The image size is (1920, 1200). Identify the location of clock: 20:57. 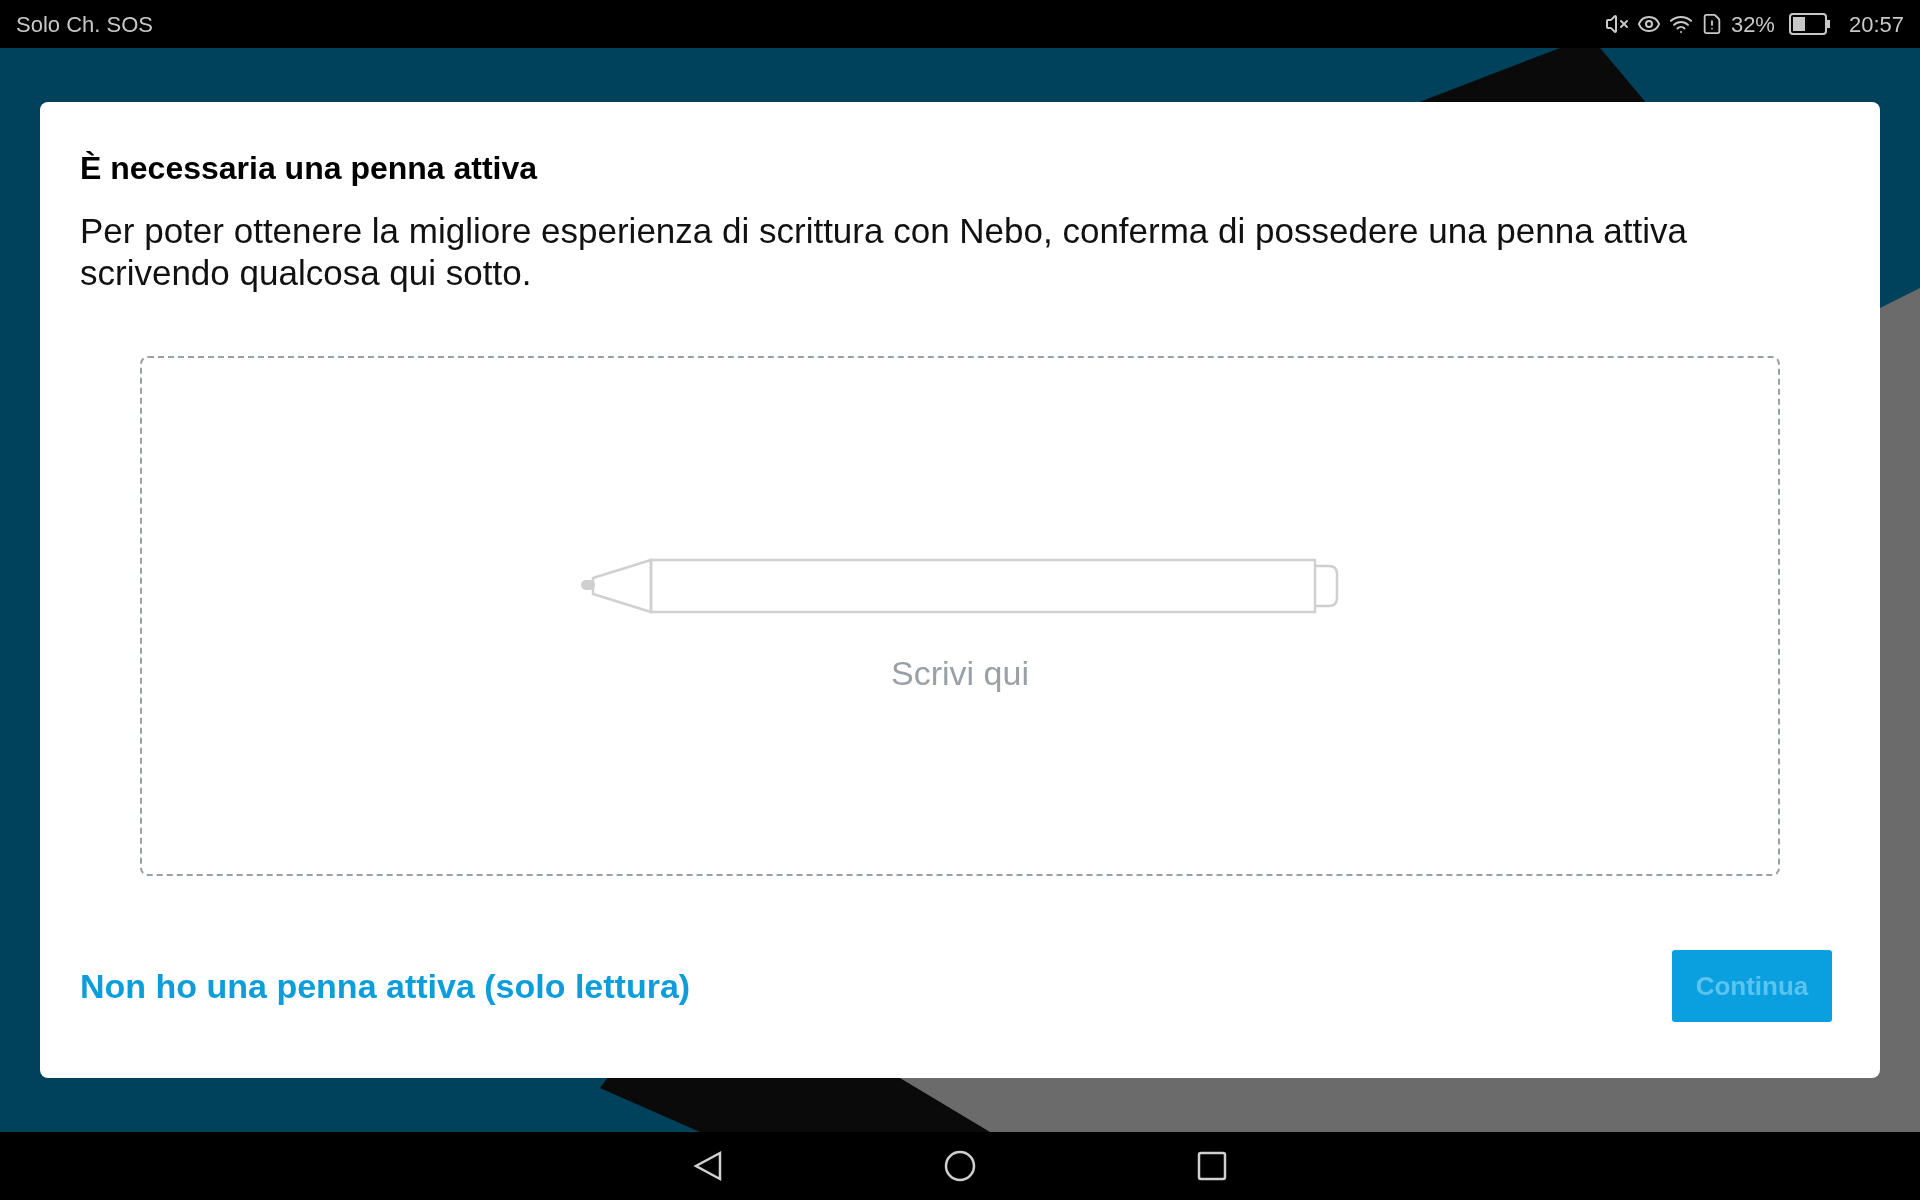
(1876, 24).